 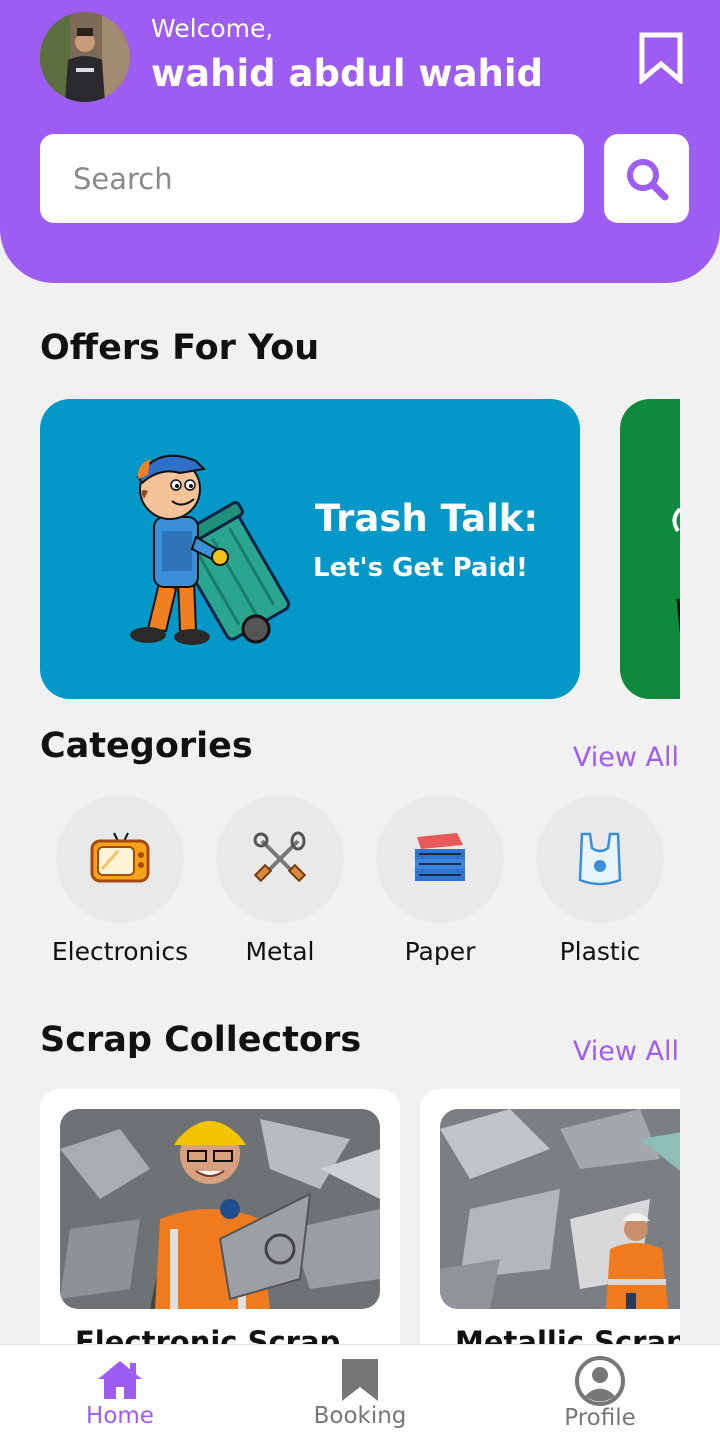 I want to click on category-metal: Metal, so click(x=280, y=880).